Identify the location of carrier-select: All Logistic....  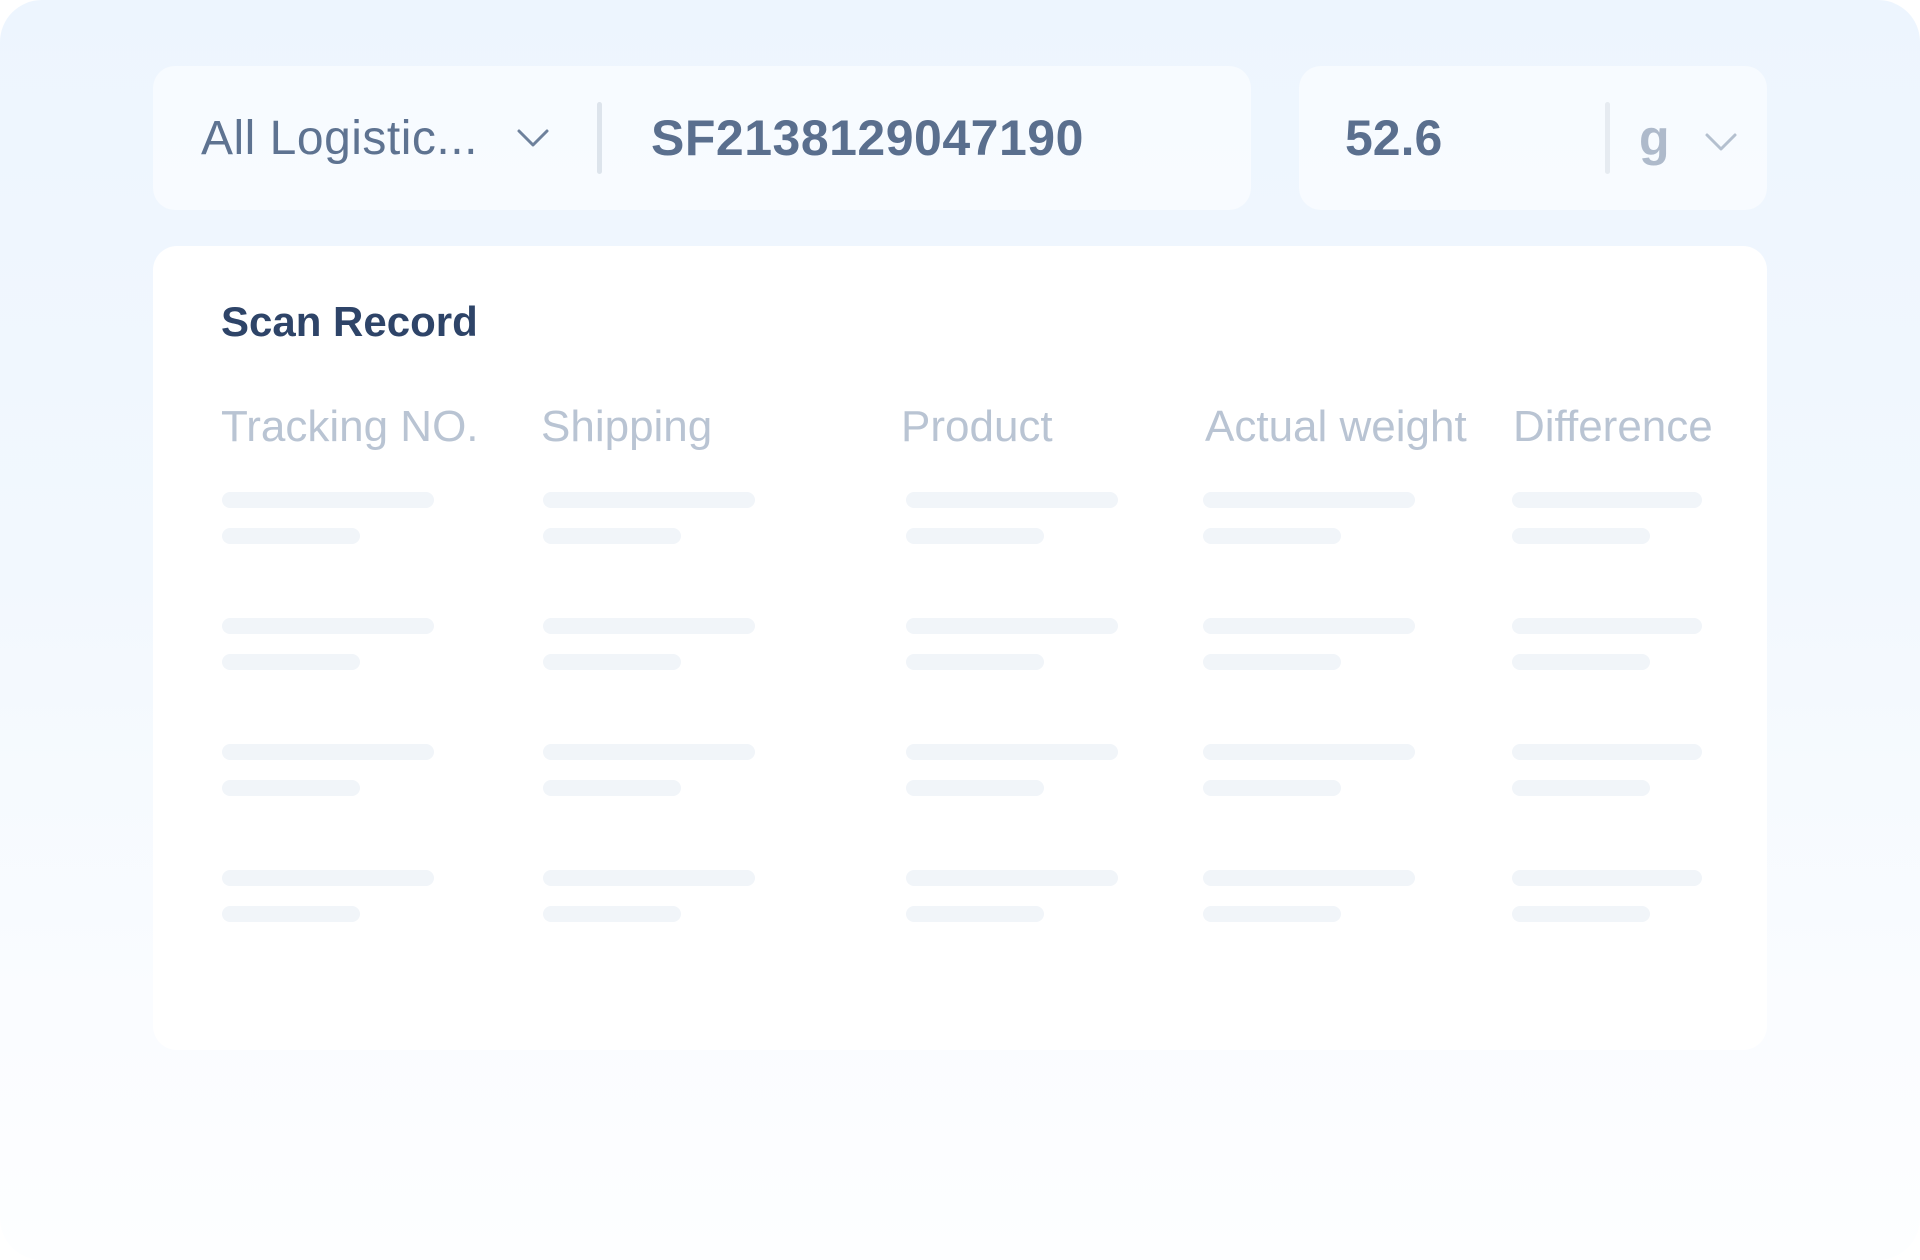
(375, 138).